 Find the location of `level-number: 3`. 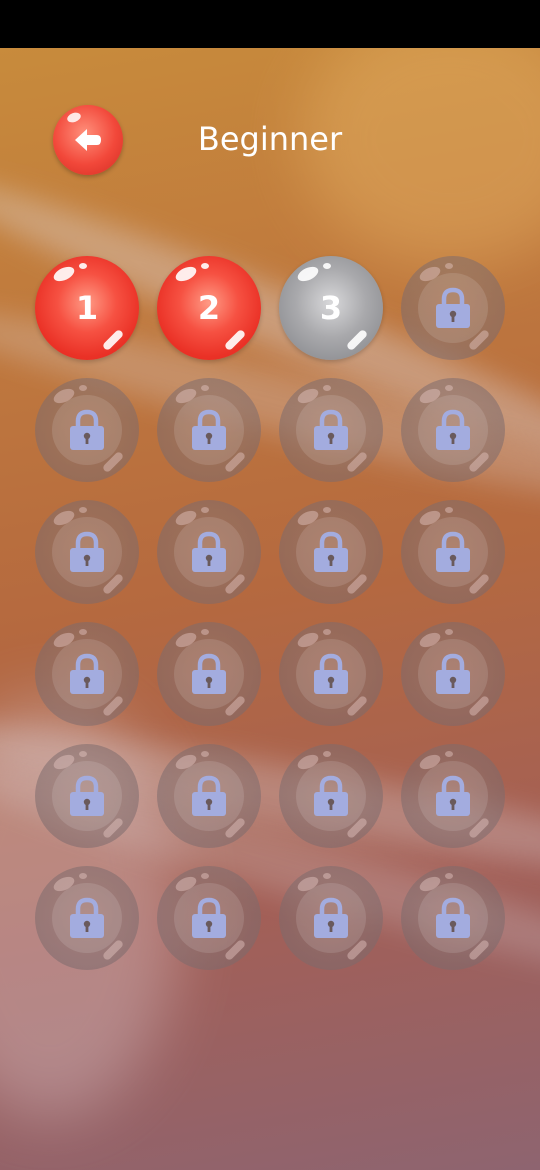

level-number: 3 is located at coordinates (331, 308).